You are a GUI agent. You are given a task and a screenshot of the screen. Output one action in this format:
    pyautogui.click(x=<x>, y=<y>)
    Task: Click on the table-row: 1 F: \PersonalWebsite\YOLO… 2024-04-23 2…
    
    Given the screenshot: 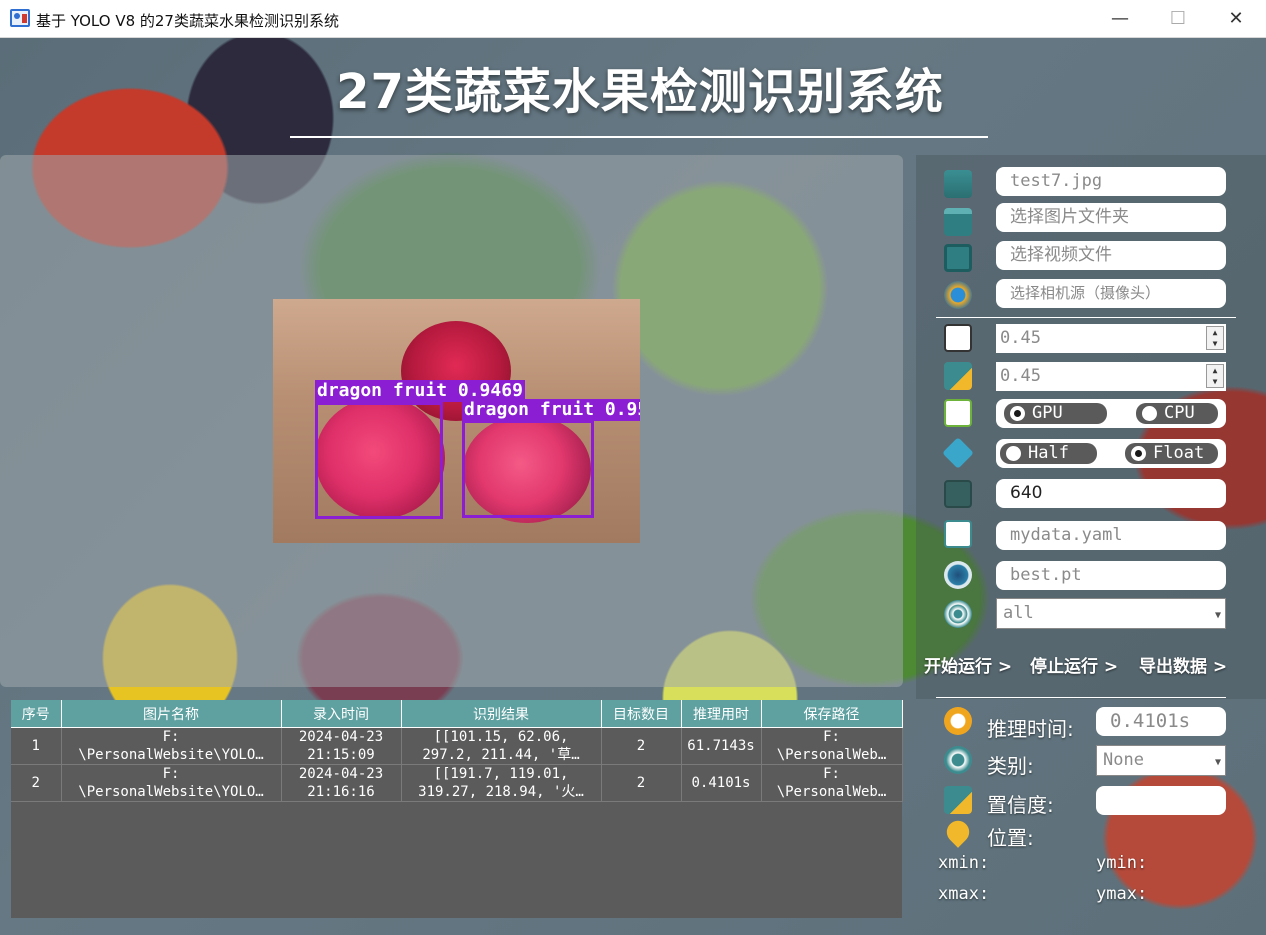 What is the action you would take?
    pyautogui.click(x=457, y=746)
    